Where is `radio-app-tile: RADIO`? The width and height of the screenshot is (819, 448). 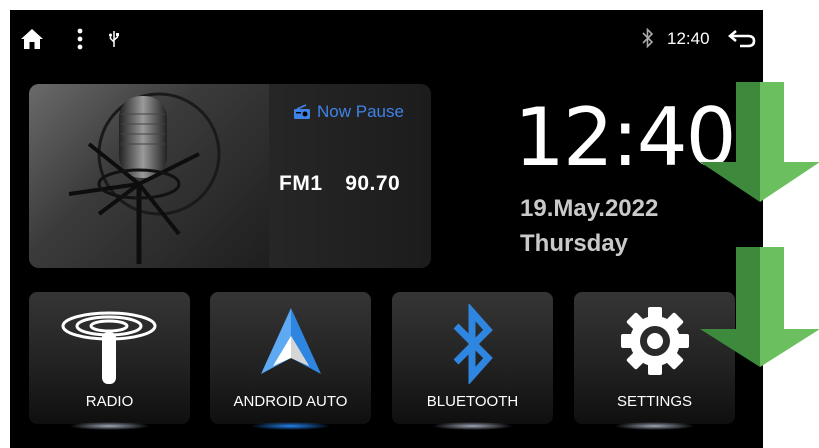
radio-app-tile: RADIO is located at coordinates (109, 361).